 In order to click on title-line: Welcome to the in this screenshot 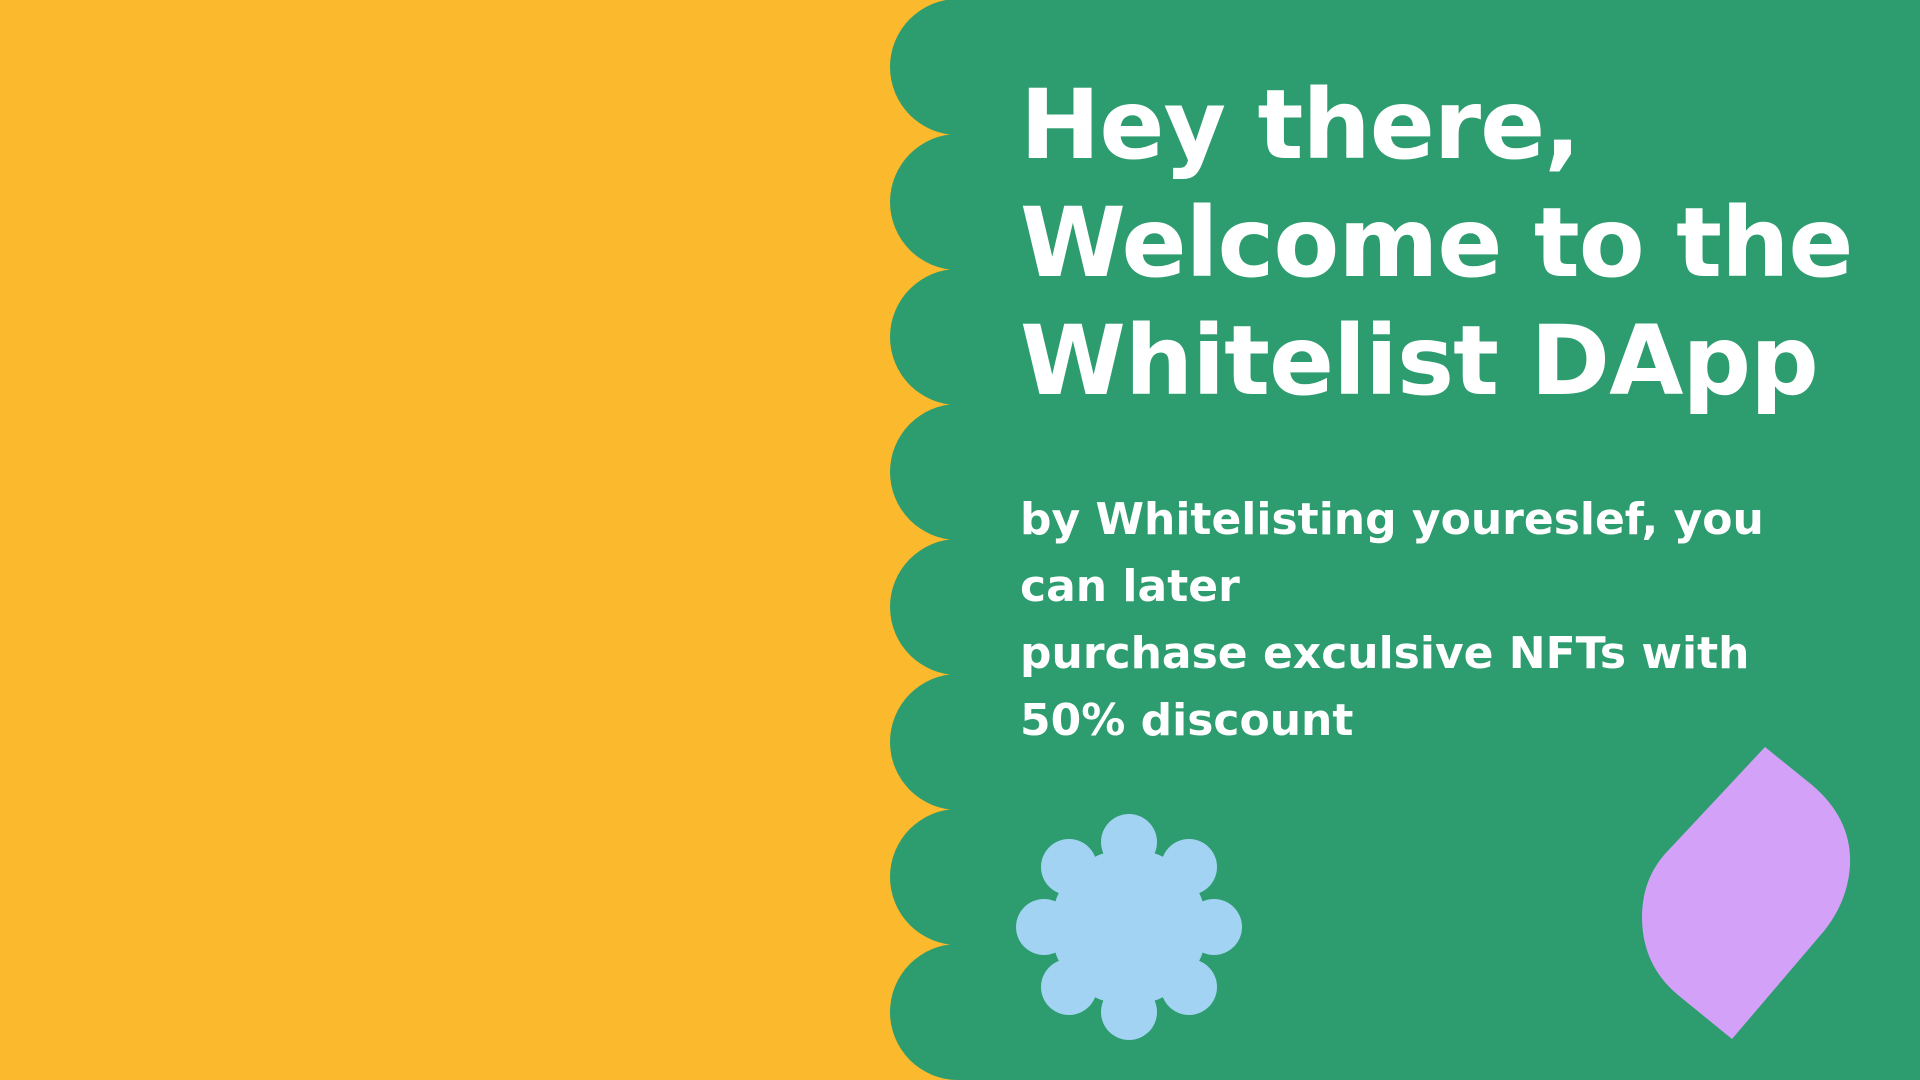, I will do `click(1437, 243)`.